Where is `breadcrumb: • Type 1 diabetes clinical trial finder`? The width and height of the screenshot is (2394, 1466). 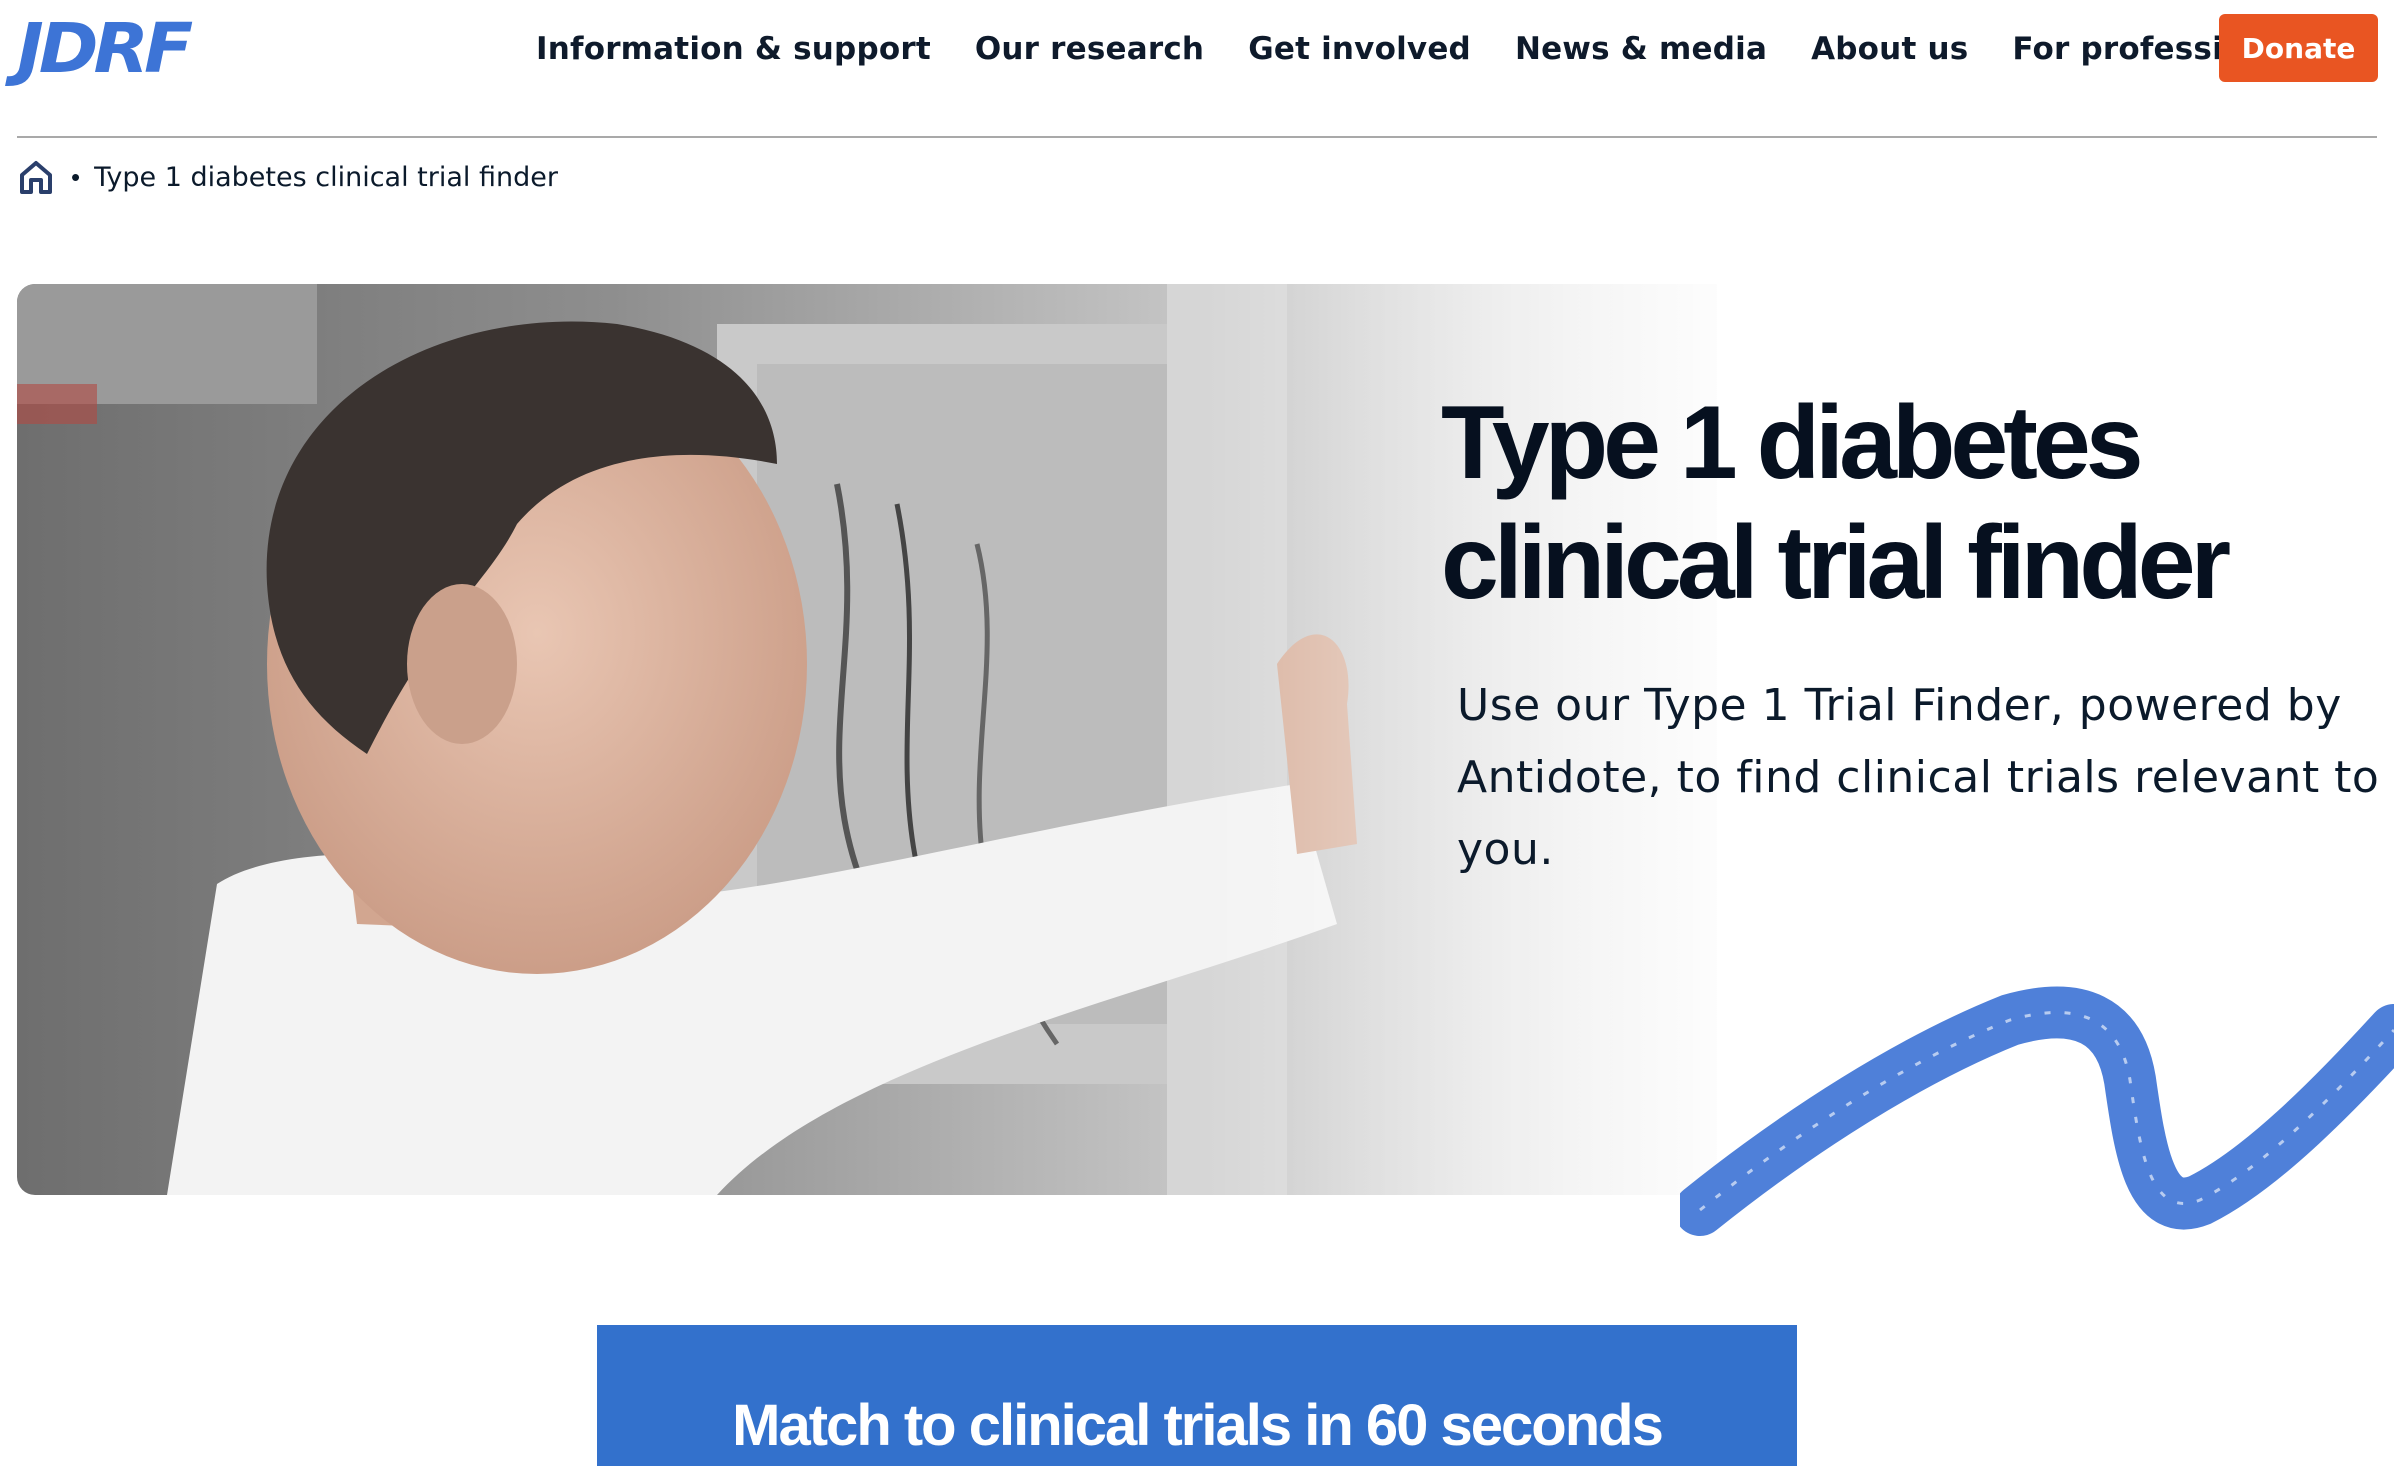
breadcrumb: • Type 1 diabetes clinical trial finder is located at coordinates (287, 177).